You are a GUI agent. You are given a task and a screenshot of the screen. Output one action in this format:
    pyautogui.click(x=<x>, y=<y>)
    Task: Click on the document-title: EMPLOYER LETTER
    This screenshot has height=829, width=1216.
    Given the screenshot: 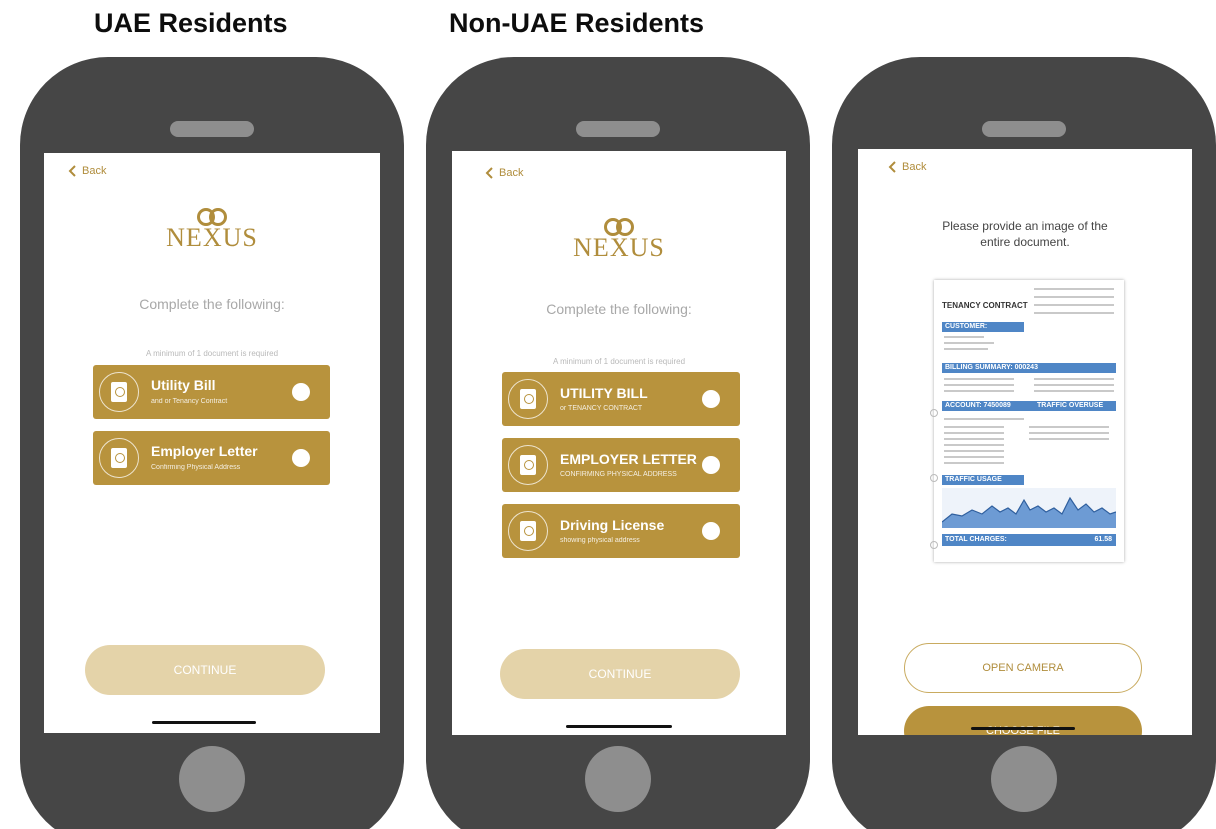 What is the action you would take?
    pyautogui.click(x=628, y=459)
    